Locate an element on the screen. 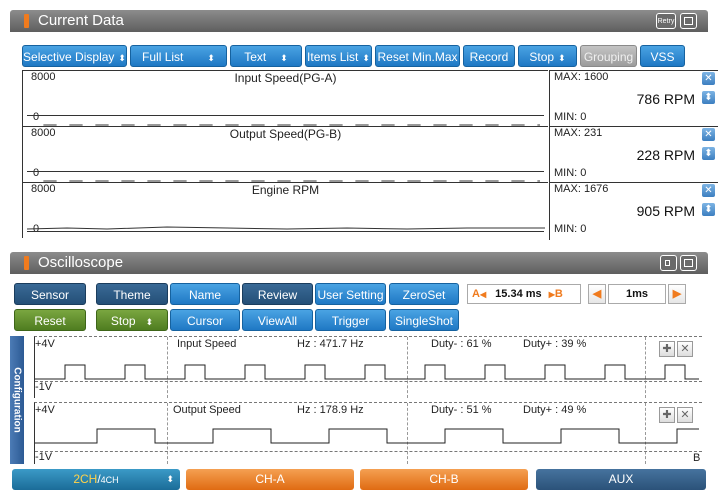 The image size is (718, 503). cursor-time-display: A◀ 15.34 ms ▶B is located at coordinates (524, 294).